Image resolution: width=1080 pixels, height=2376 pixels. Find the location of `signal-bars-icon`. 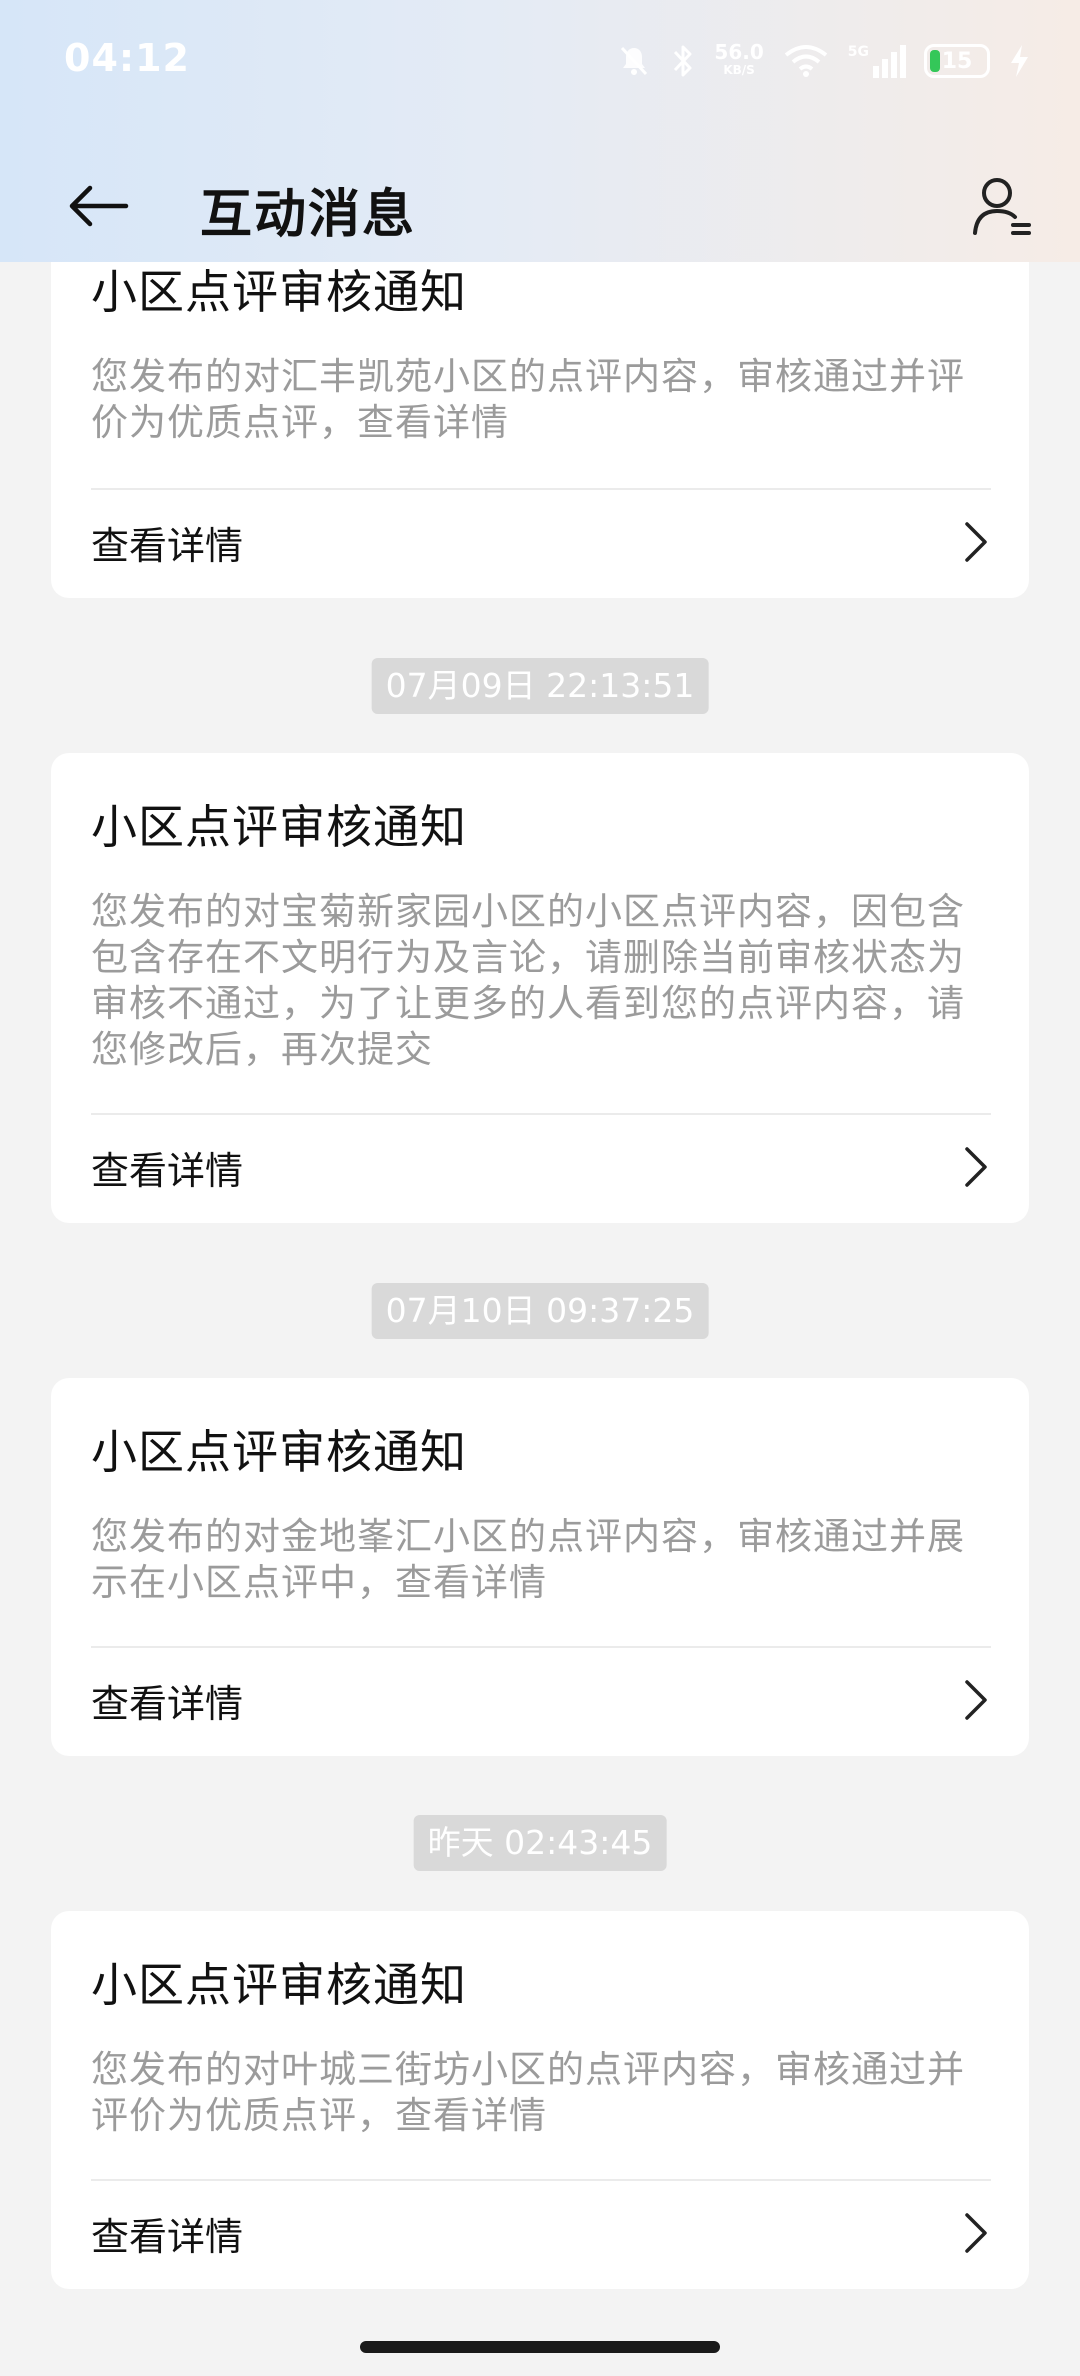

signal-bars-icon is located at coordinates (889, 61).